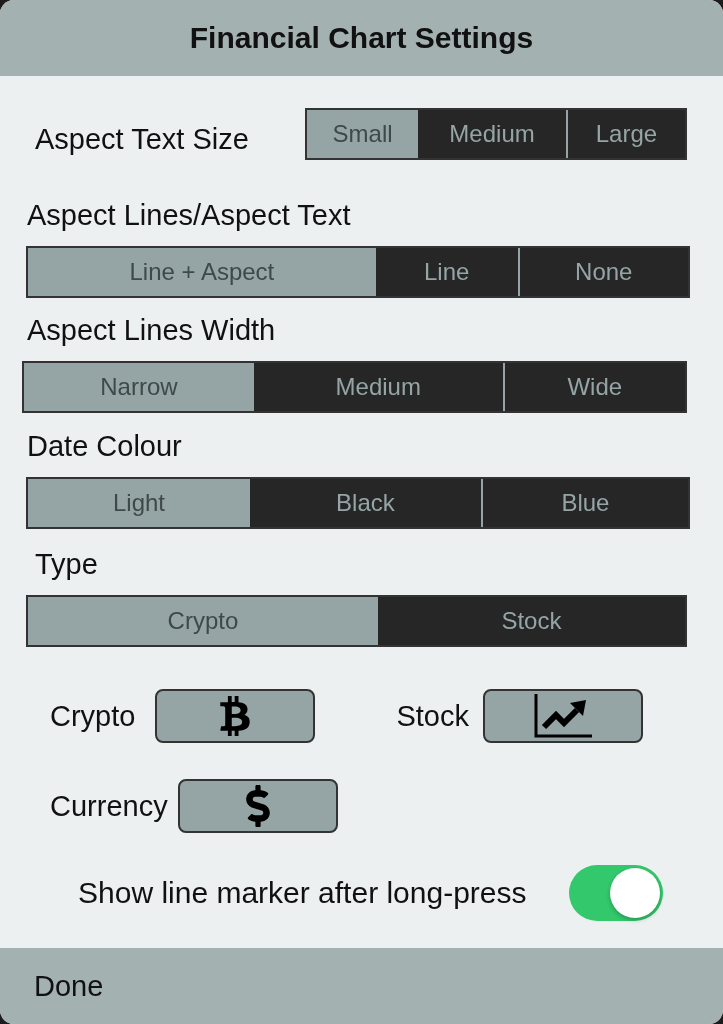  I want to click on toggle-switch, so click(616, 893).